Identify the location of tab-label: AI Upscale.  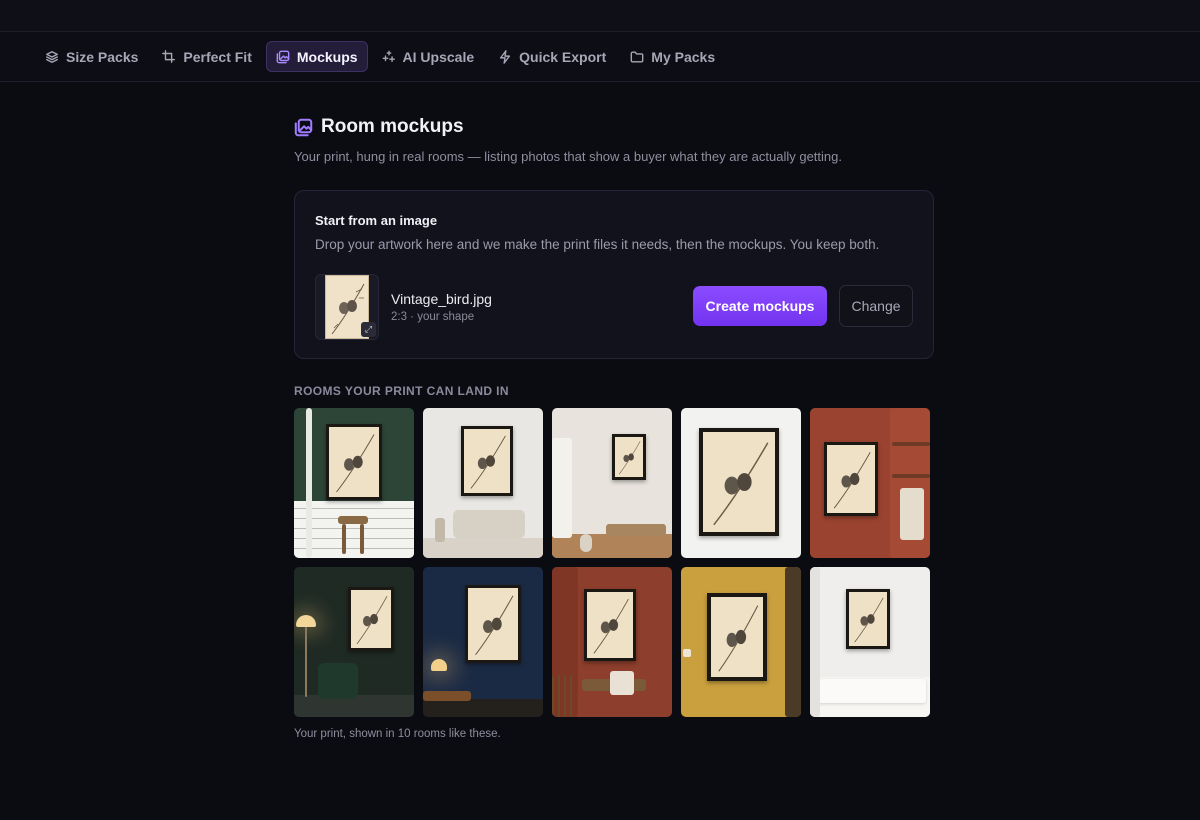
(438, 56).